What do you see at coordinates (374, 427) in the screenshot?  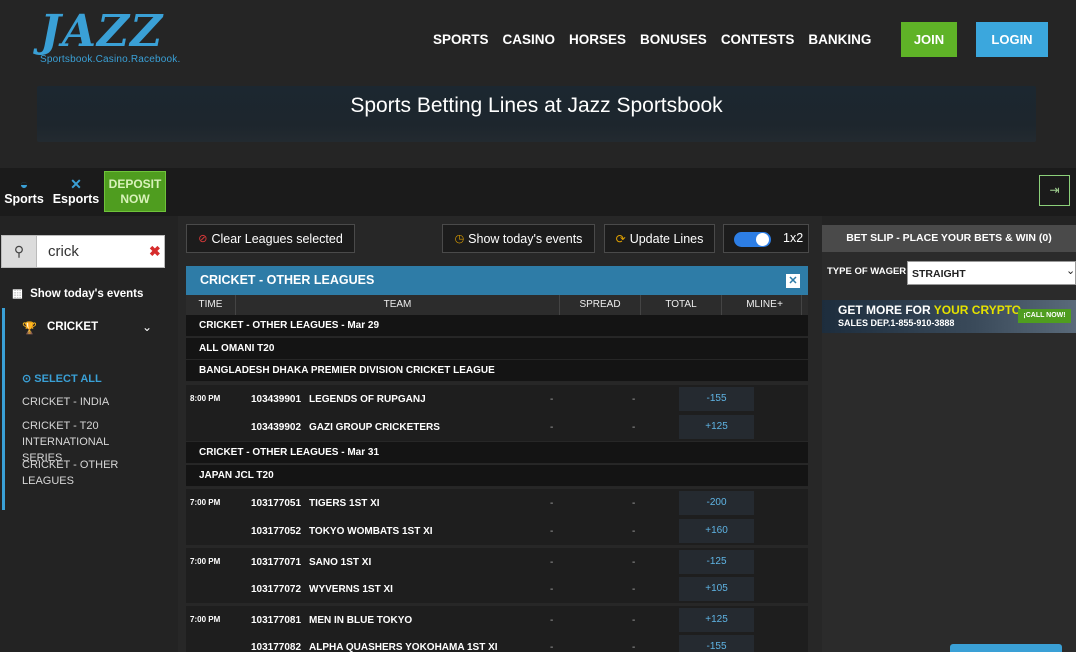 I see `team-name: GAZI GROUP CRICKETERS` at bounding box center [374, 427].